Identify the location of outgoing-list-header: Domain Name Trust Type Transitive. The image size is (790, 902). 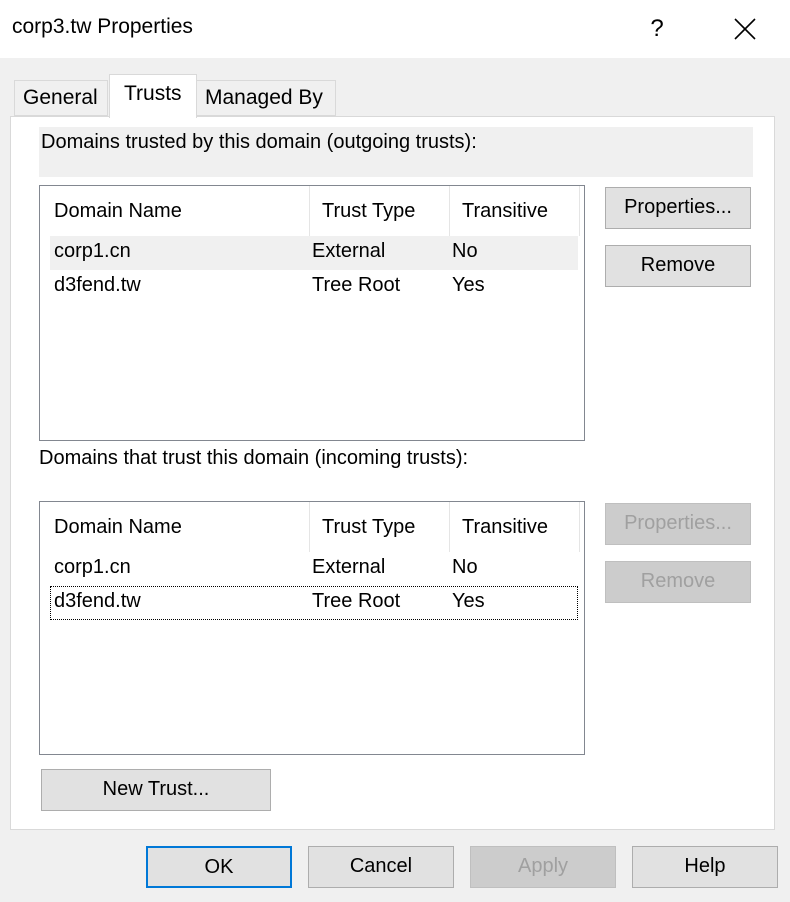
(312, 211).